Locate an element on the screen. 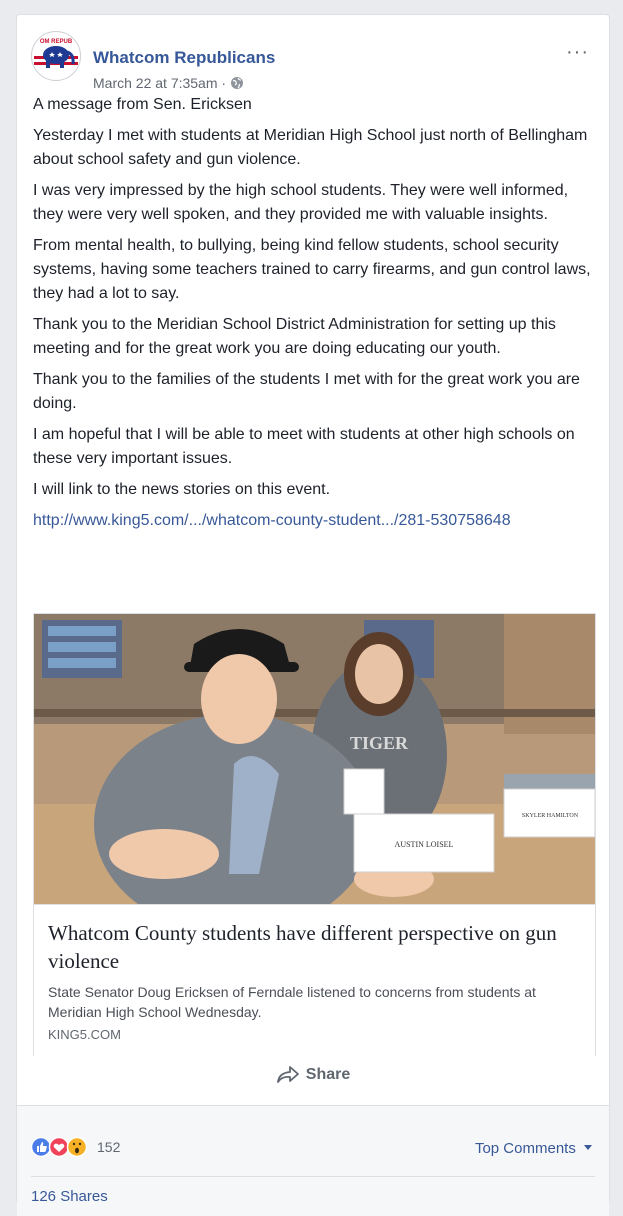 The image size is (623, 1216). share-label: Share is located at coordinates (328, 1074).